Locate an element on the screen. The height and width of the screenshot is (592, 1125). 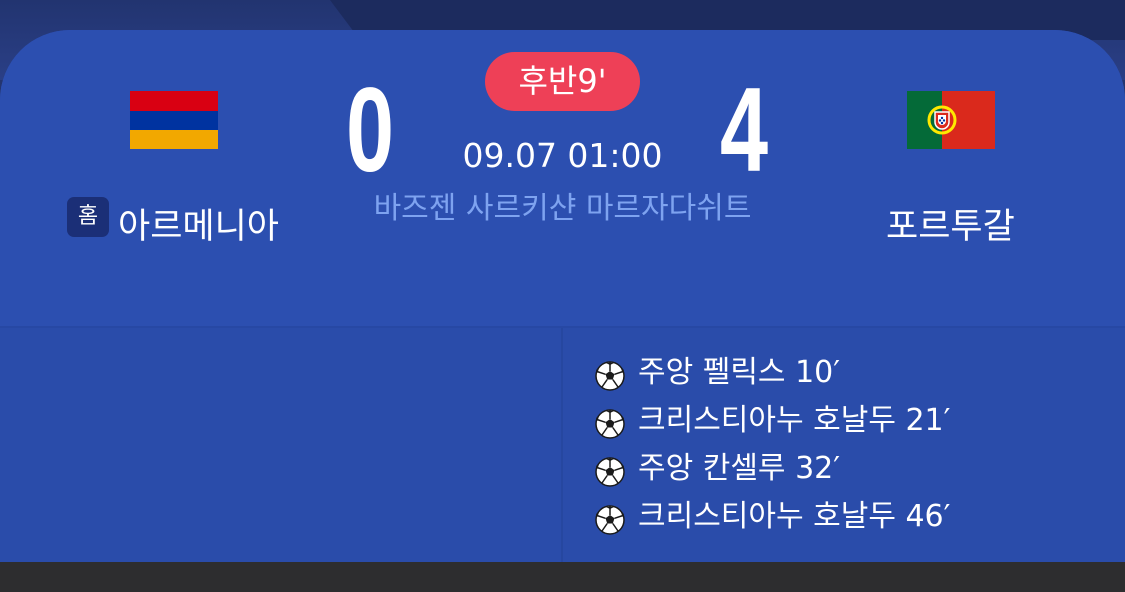
away-score: 4 is located at coordinates (744, 130).